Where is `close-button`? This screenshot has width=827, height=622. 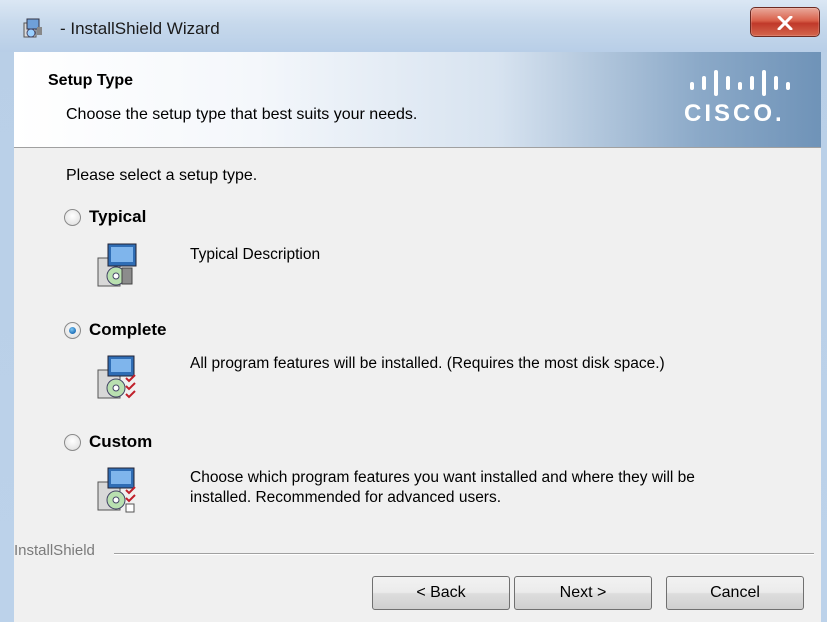 close-button is located at coordinates (785, 22).